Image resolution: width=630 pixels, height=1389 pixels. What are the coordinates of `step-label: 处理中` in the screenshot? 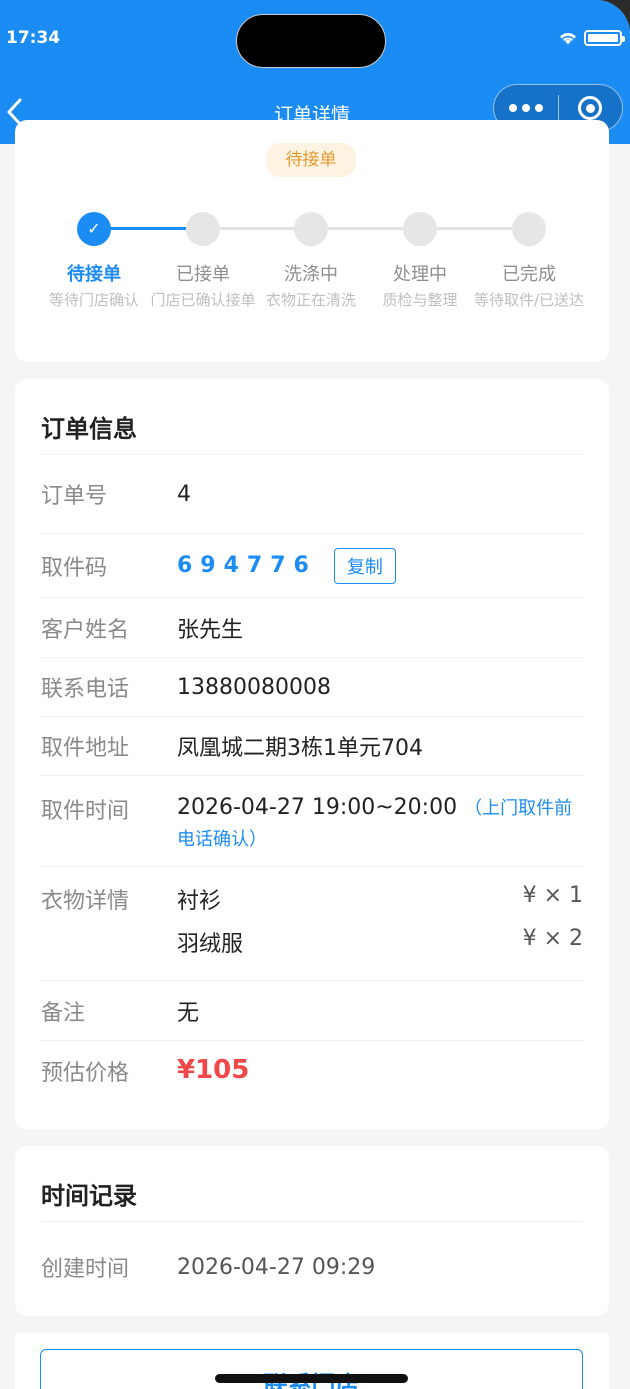 It's located at (420, 274).